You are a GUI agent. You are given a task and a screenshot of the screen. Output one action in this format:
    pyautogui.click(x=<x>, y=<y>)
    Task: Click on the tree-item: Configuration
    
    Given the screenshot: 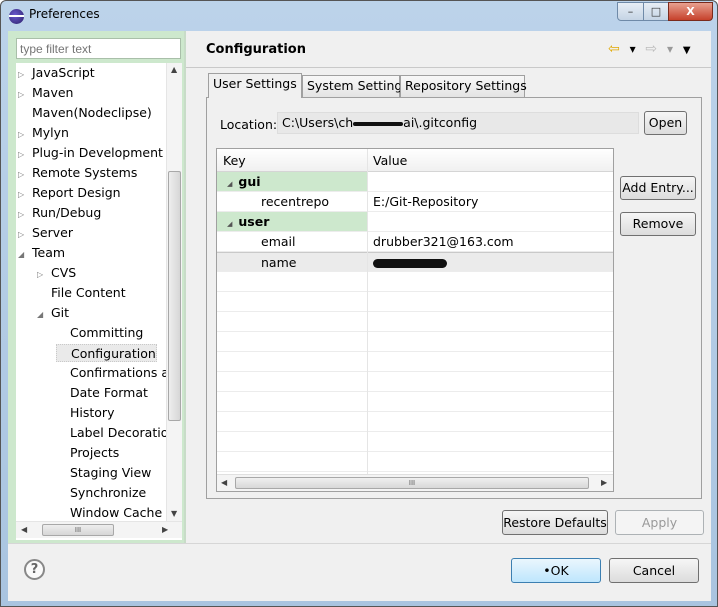 What is the action you would take?
    pyautogui.click(x=106, y=353)
    